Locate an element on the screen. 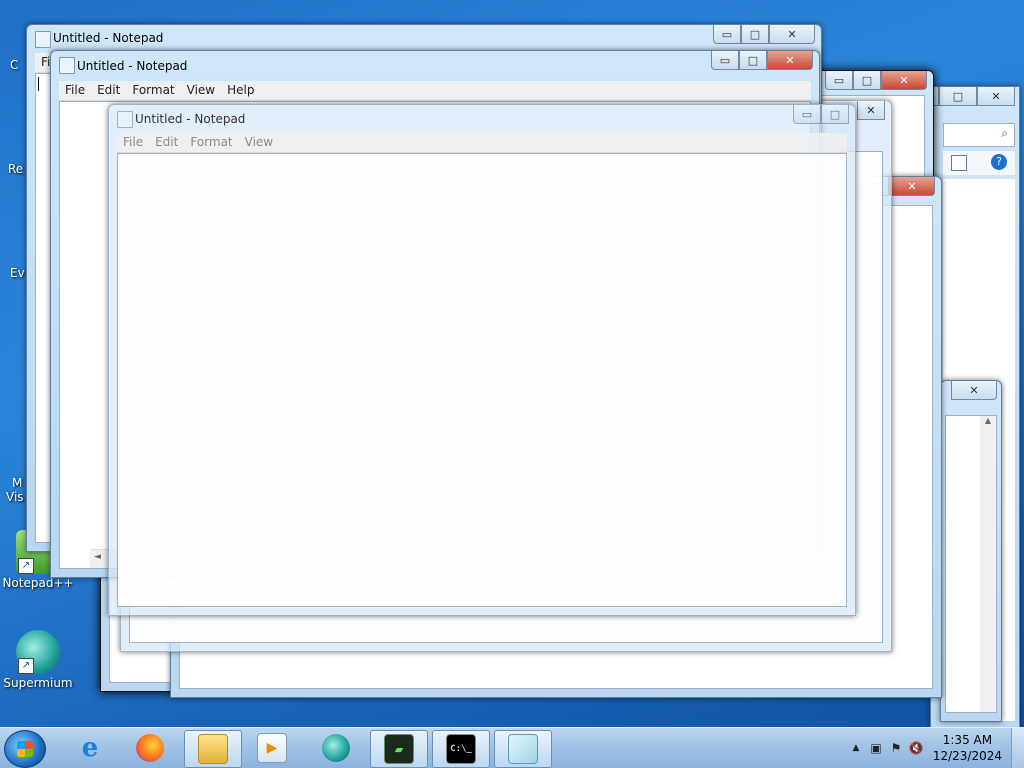  search-box: ⌕ is located at coordinates (979, 135).